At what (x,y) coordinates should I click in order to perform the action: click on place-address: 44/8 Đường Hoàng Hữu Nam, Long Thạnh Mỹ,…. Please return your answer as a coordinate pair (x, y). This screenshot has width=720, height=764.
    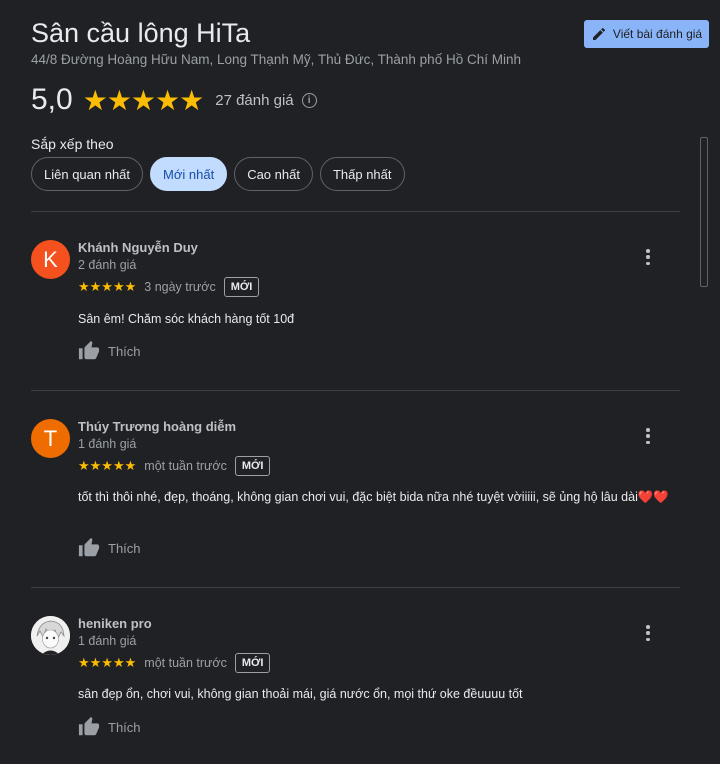
    Looking at the image, I should click on (276, 59).